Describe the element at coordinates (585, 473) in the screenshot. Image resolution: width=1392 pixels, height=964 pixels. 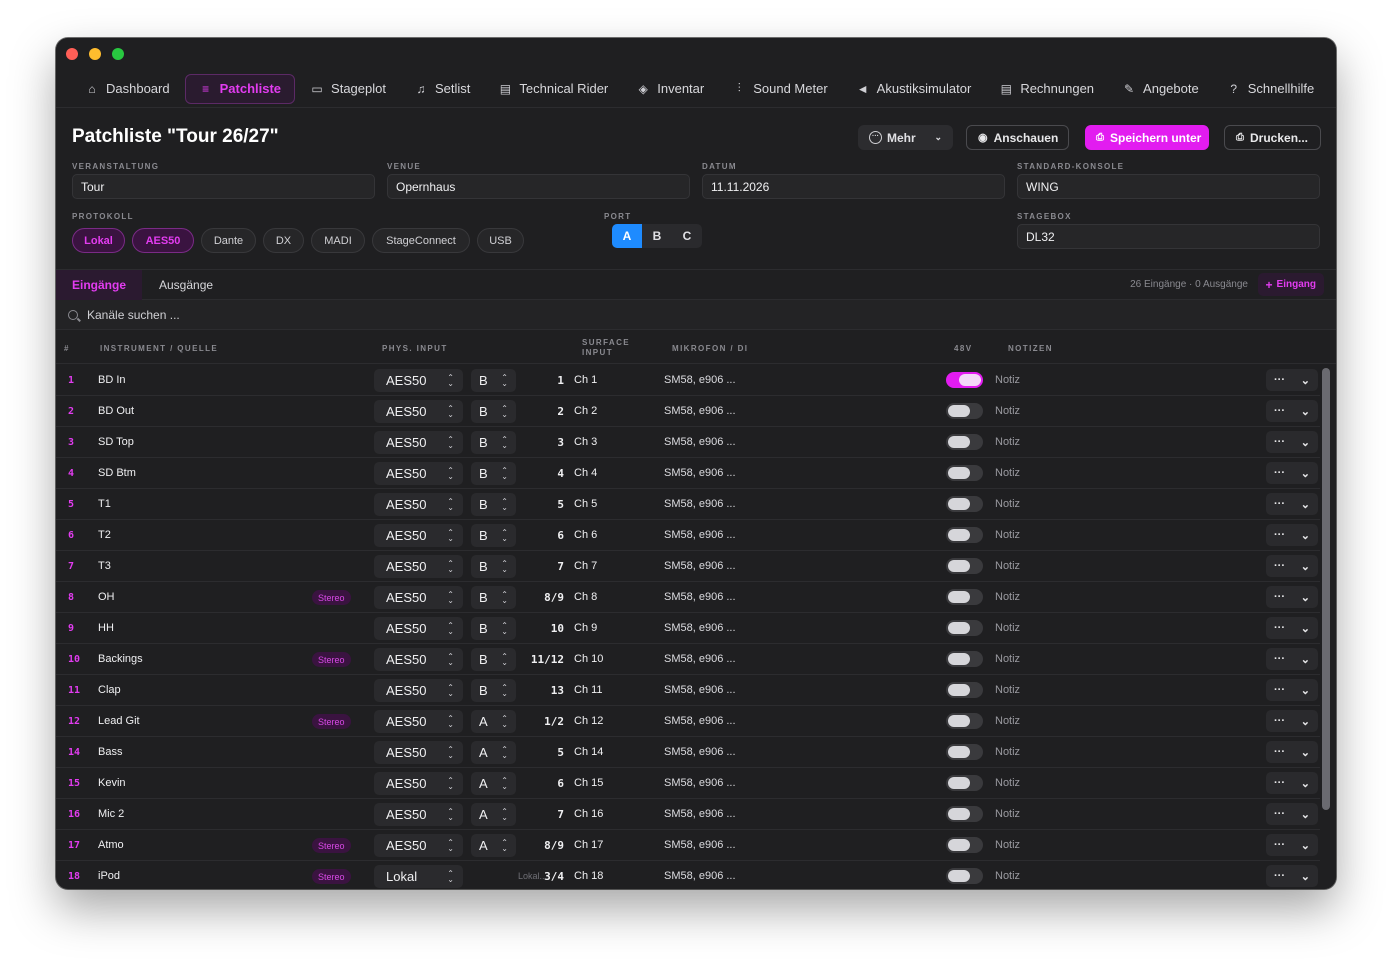
I see `surface-channel: Ch 4` at that location.